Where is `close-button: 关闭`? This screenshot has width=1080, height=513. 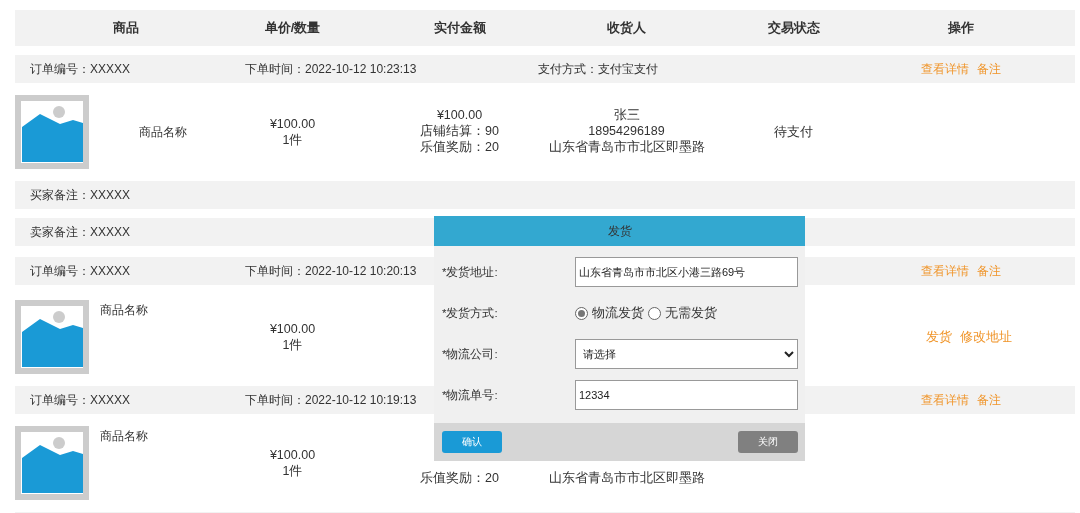
close-button: 关闭 is located at coordinates (768, 442).